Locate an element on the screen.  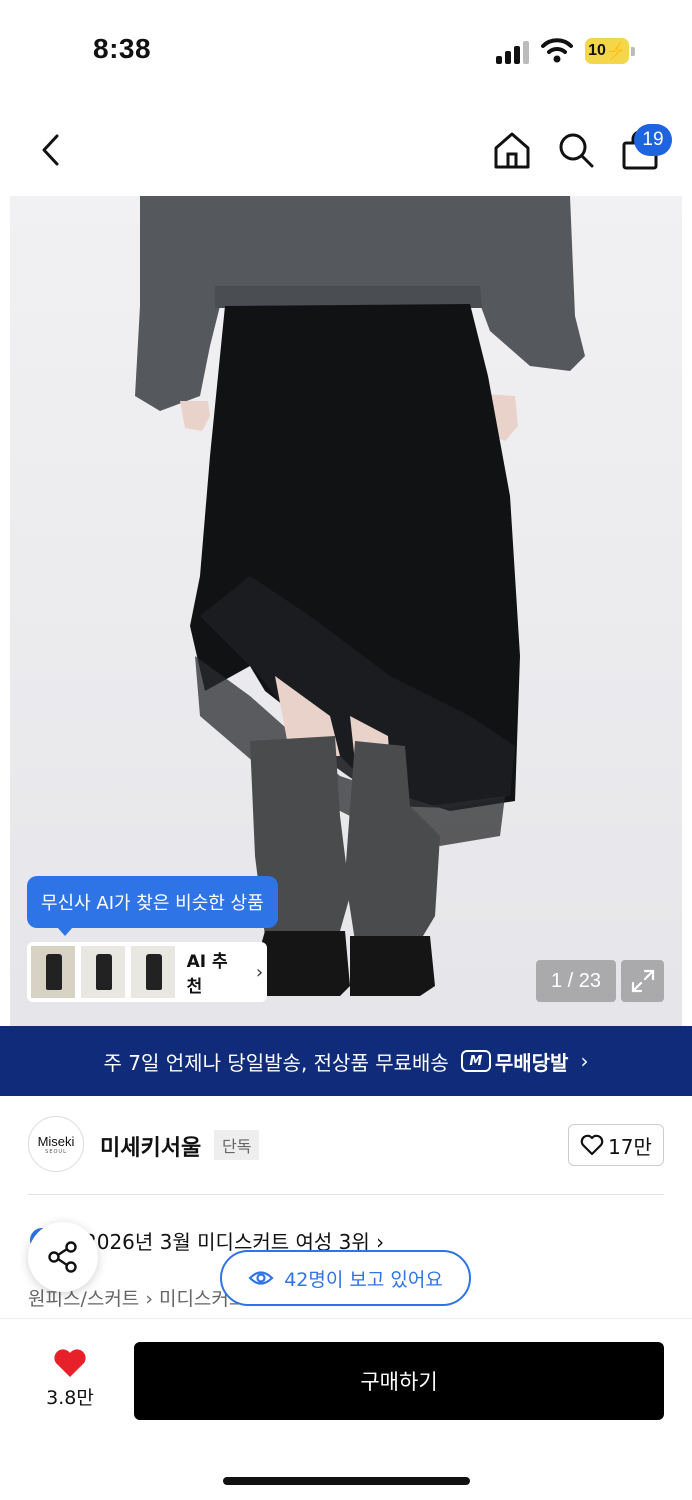
delivery-banner: 주 7일 언제나 당일발송, 전상품 무료배송 M 무배당발 › is located at coordinates (346, 1061).